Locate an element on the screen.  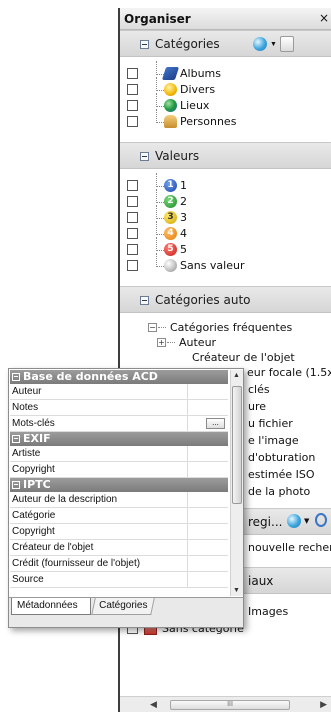
tab-categories: Catégories is located at coordinates (123, 606).